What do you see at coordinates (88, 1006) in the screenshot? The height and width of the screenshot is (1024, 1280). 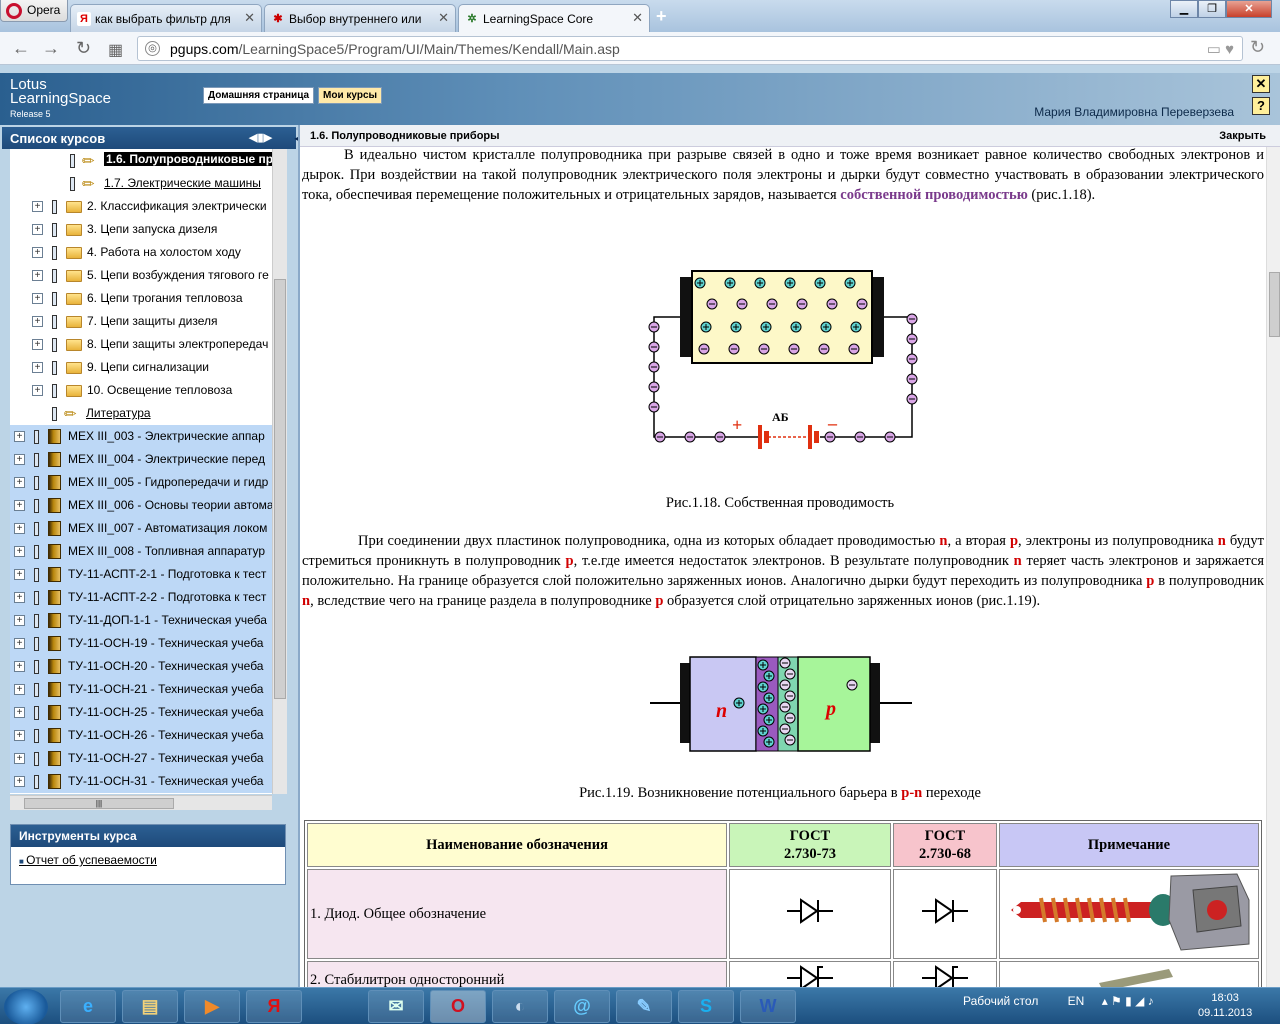 I see `ie-taskbar-icon: e` at bounding box center [88, 1006].